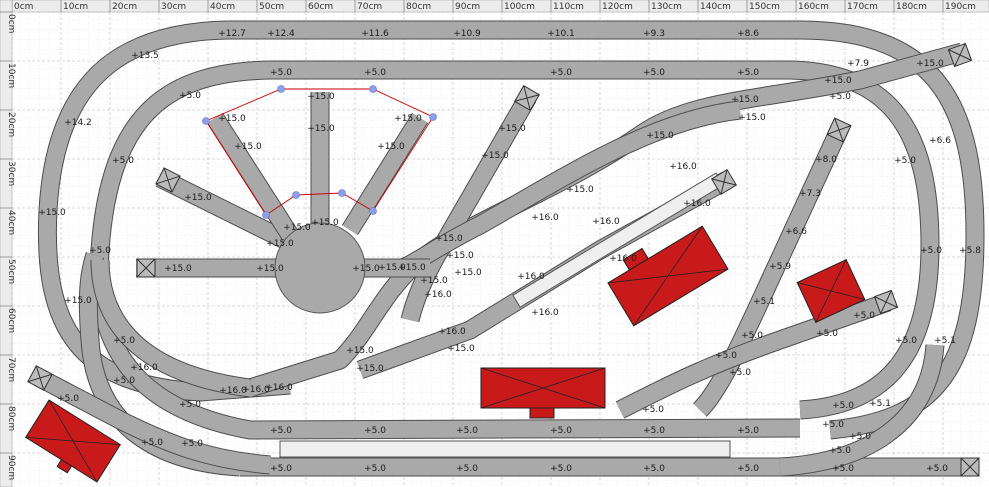 The width and height of the screenshot is (989, 487). What do you see at coordinates (810, 194) in the screenshot?
I see `elevation-label: +7.3` at bounding box center [810, 194].